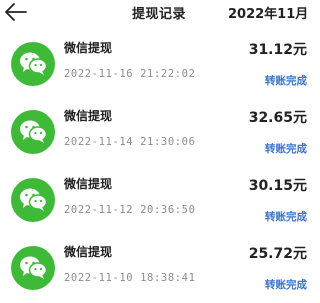  I want to click on arrow-left-icon, so click(16, 12).